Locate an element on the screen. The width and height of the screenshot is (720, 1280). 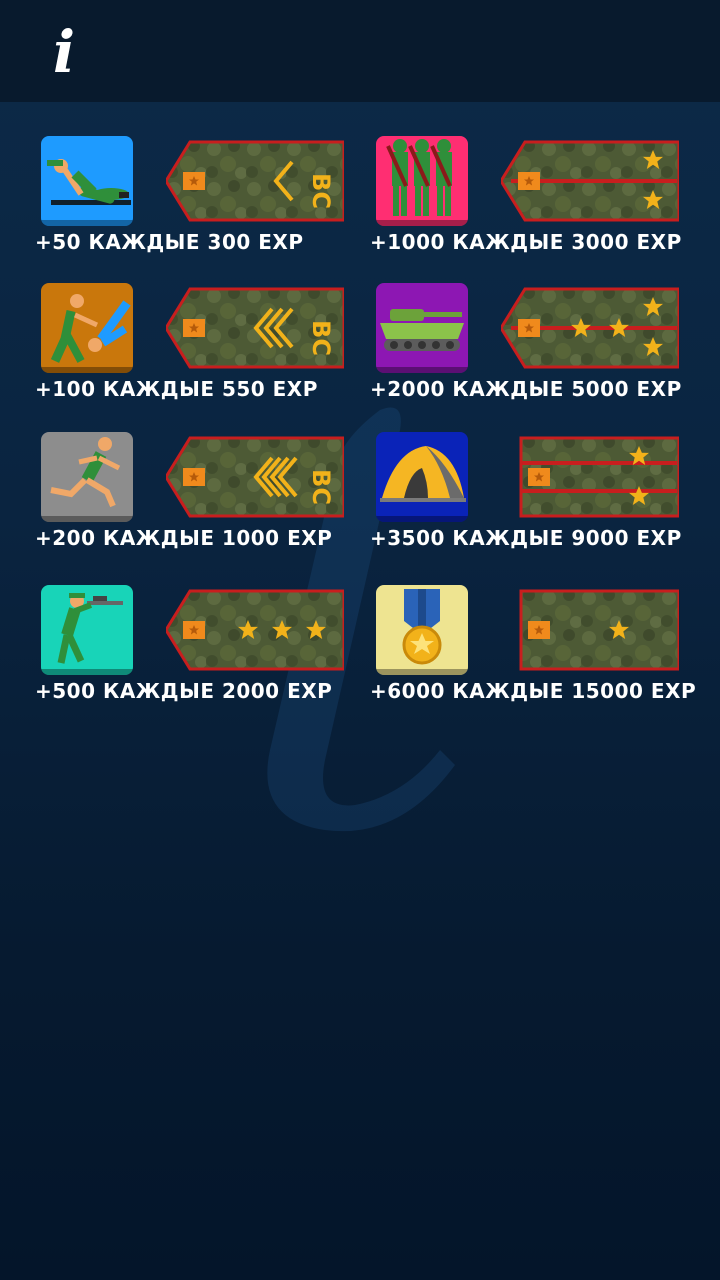
reward-card: ВС +100 КАЖДЫЕ 550 EXP is located at coordinates (208, 358).